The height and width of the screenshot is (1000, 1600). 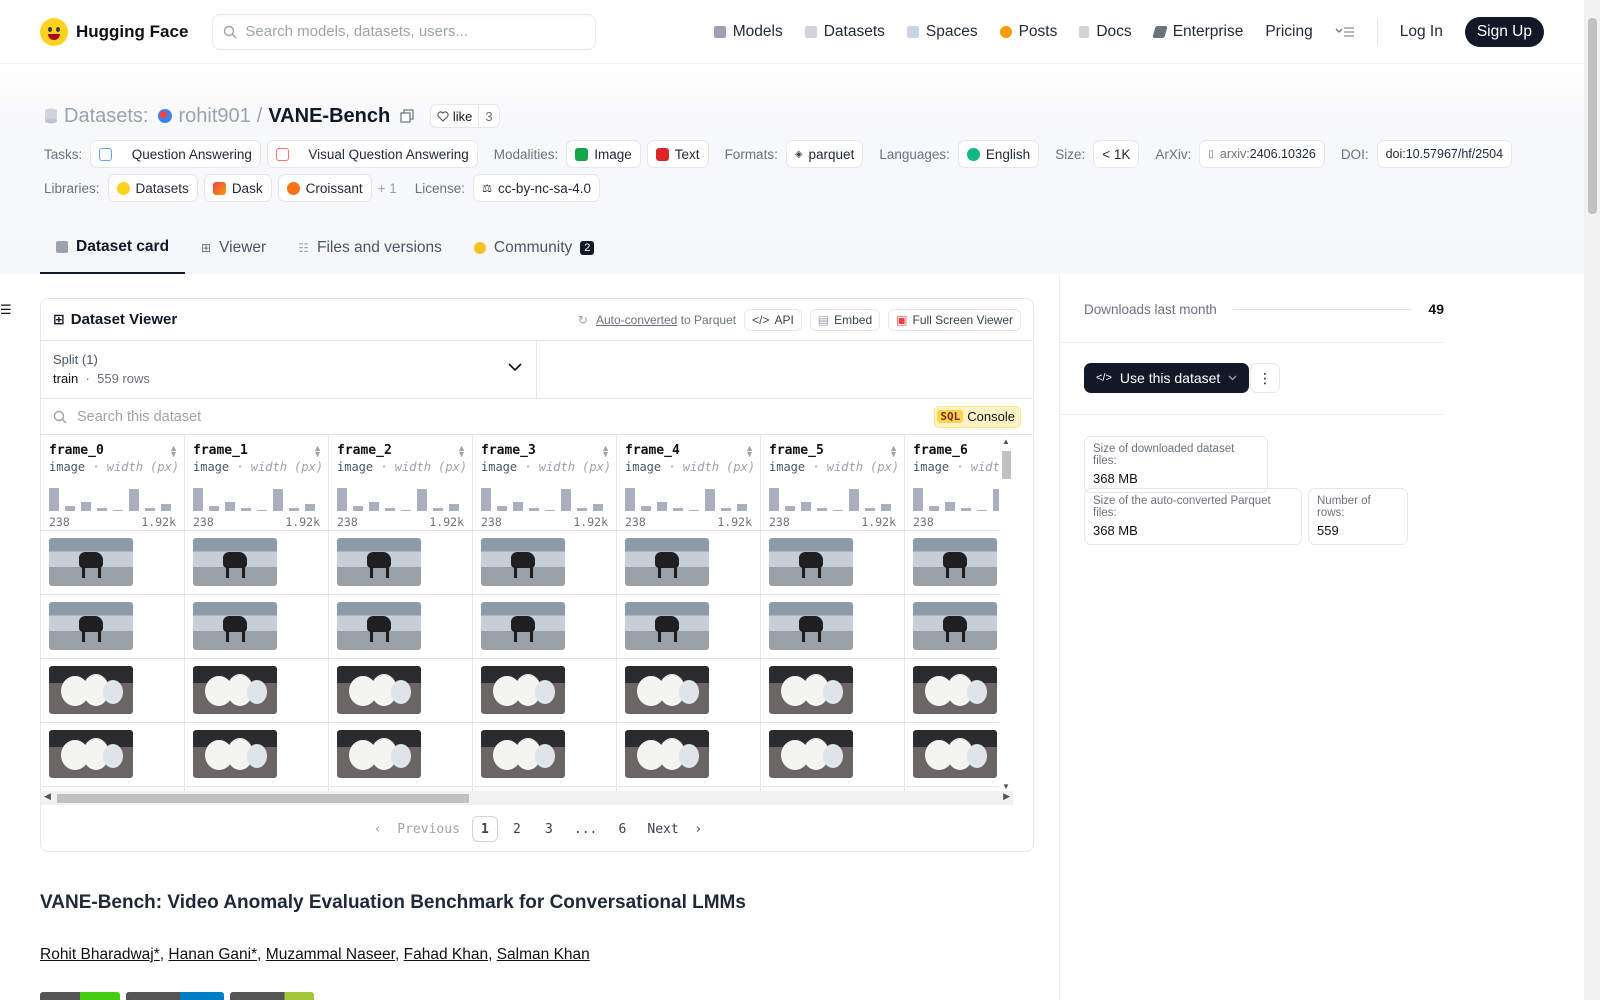 What do you see at coordinates (6, 310) in the screenshot?
I see `toc-toggle-icon: ☰` at bounding box center [6, 310].